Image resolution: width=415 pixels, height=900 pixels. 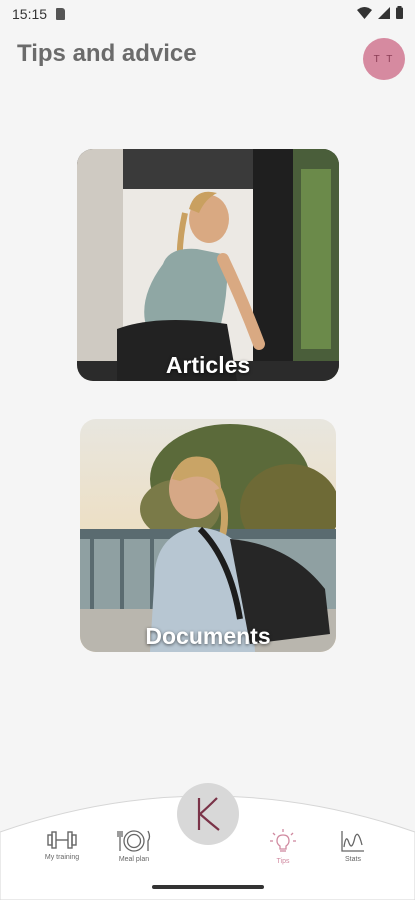 I want to click on nav-label-meal-plan: Meal plan, so click(x=134, y=859).